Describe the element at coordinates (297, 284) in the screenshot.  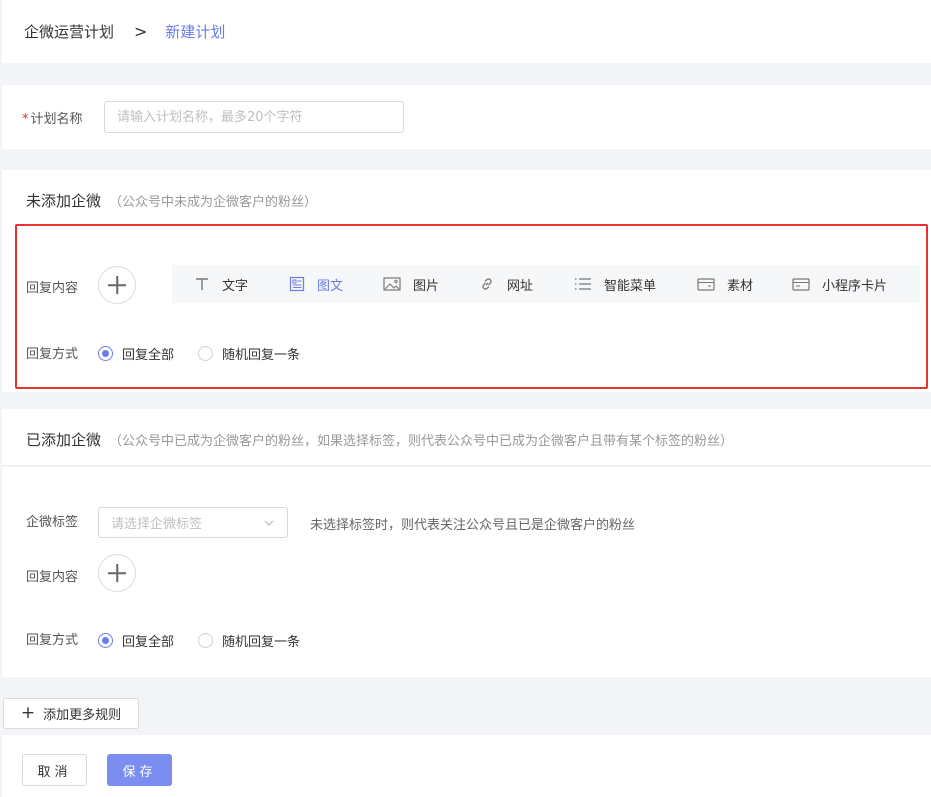
I see `article-icon` at that location.